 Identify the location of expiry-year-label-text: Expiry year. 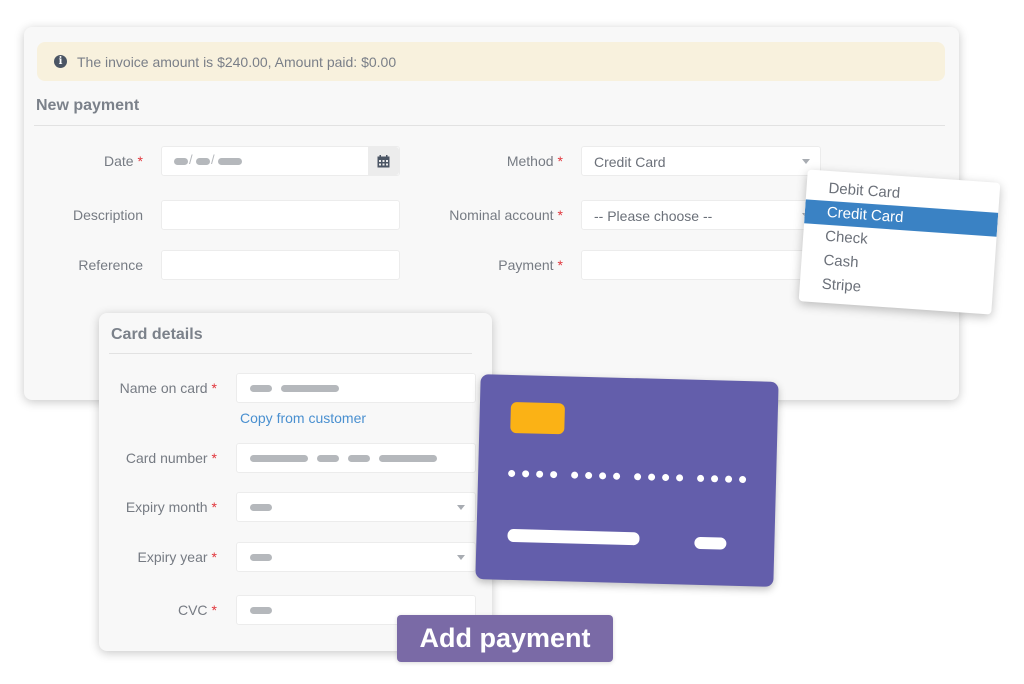
(172, 557).